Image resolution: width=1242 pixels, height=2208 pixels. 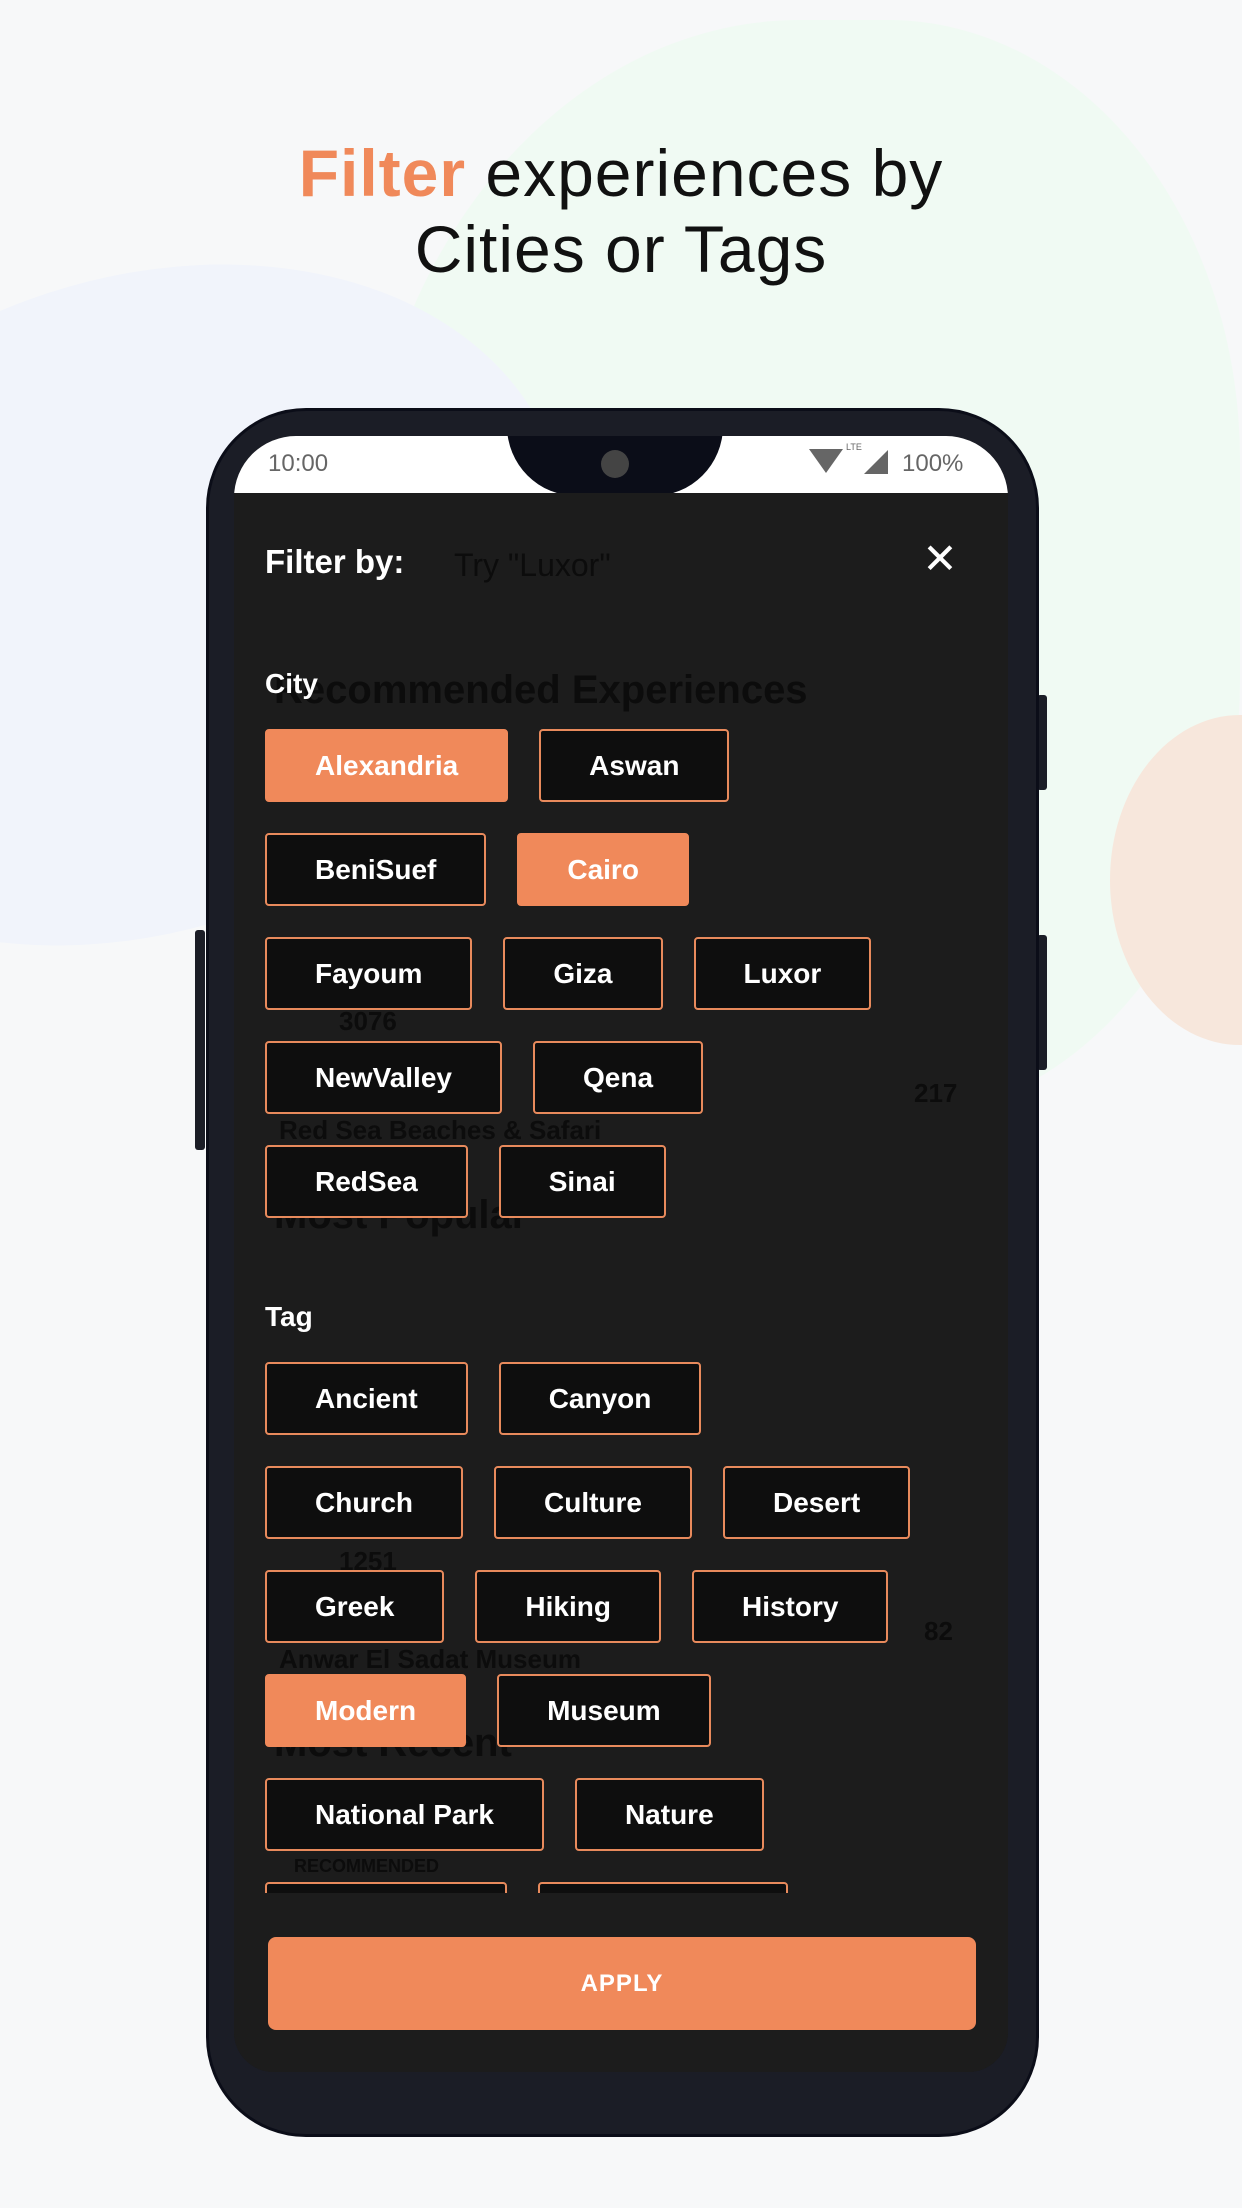 I want to click on tag-row: Ancient Canyon, so click(x=483, y=1398).